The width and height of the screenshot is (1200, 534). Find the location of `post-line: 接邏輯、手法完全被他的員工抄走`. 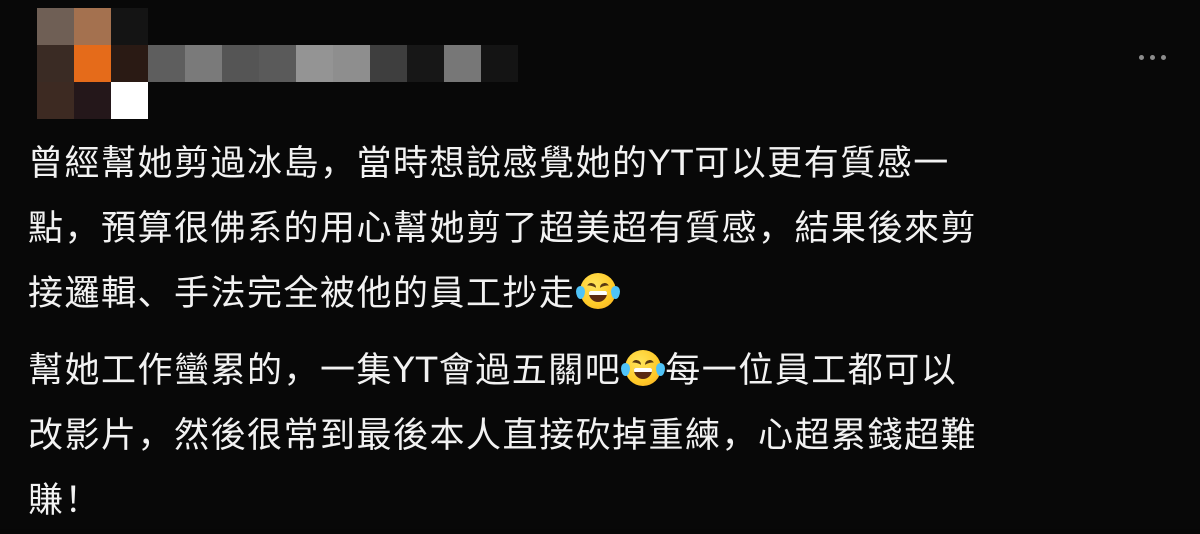

post-line: 接邏輯、手法完全被他的員工抄走 is located at coordinates (603, 294).